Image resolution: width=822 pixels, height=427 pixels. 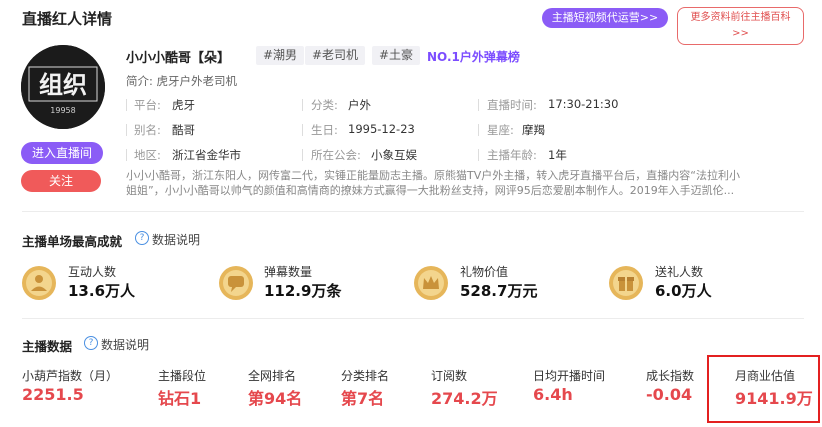 What do you see at coordinates (147, 105) in the screenshot?
I see `platform-label: 平台:` at bounding box center [147, 105].